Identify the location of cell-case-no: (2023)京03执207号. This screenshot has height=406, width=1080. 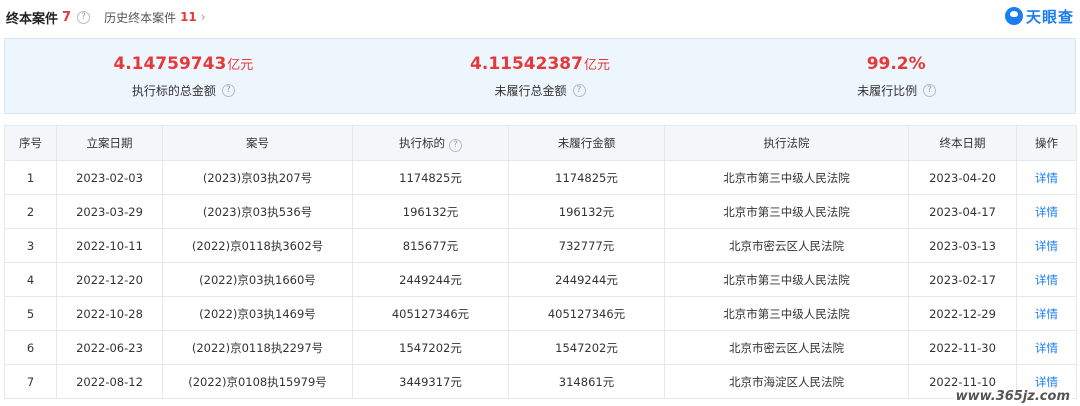
(257, 177).